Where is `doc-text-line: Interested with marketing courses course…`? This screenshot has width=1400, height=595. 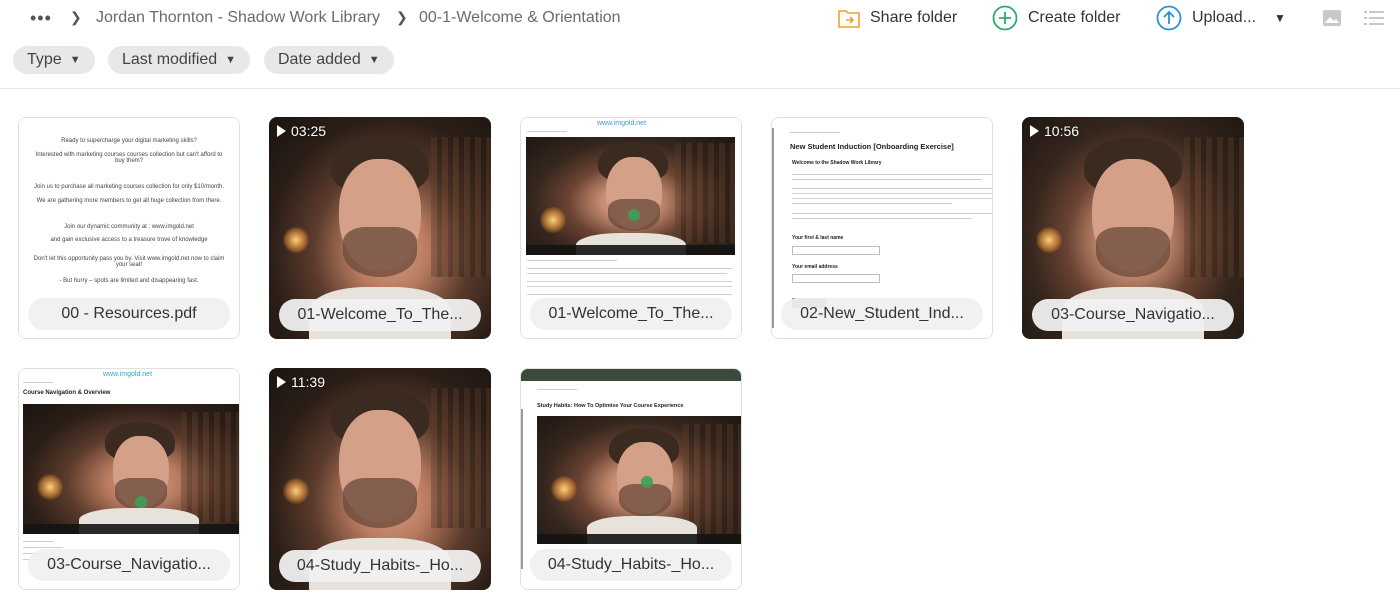
doc-text-line: Interested with marketing courses course… is located at coordinates (129, 158).